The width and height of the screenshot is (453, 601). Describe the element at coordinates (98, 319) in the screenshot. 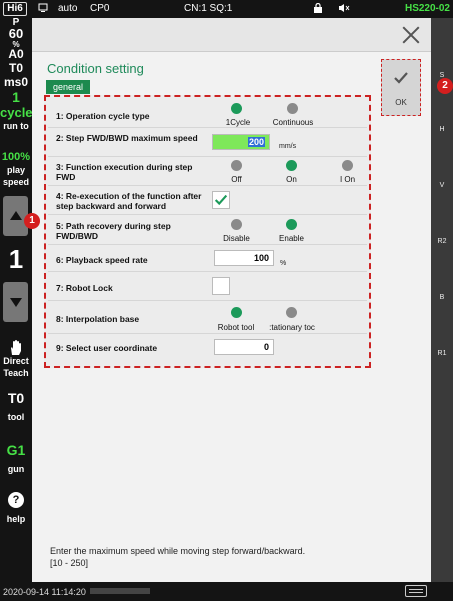

I see `row-label: 8: Interpolation base` at that location.